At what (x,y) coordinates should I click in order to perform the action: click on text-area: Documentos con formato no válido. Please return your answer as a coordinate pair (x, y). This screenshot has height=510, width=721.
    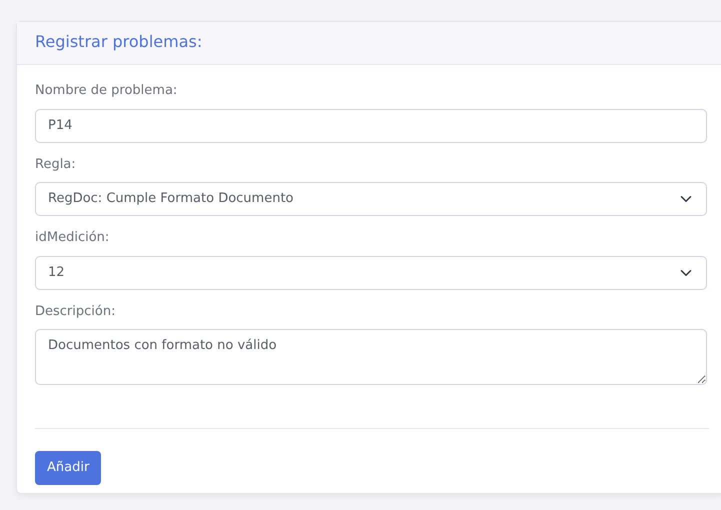
    Looking at the image, I should click on (371, 357).